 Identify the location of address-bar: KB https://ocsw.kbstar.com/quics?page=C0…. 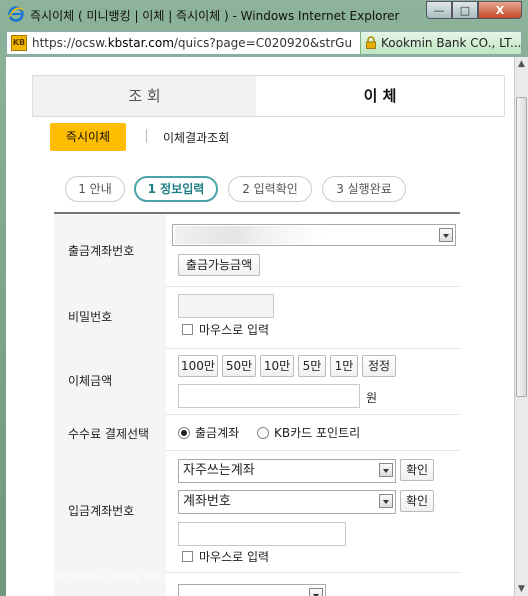
(264, 43).